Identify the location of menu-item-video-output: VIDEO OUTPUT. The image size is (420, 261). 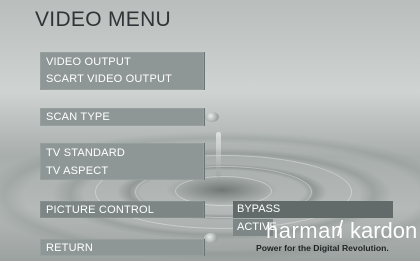
(88, 62).